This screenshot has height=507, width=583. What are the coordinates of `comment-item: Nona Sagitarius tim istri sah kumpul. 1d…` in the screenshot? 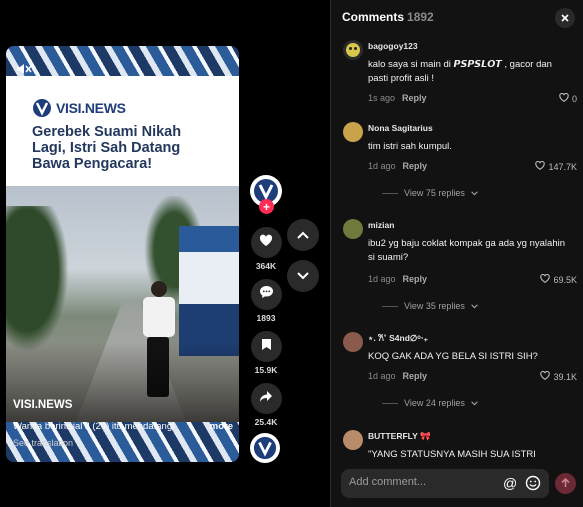 It's located at (459, 162).